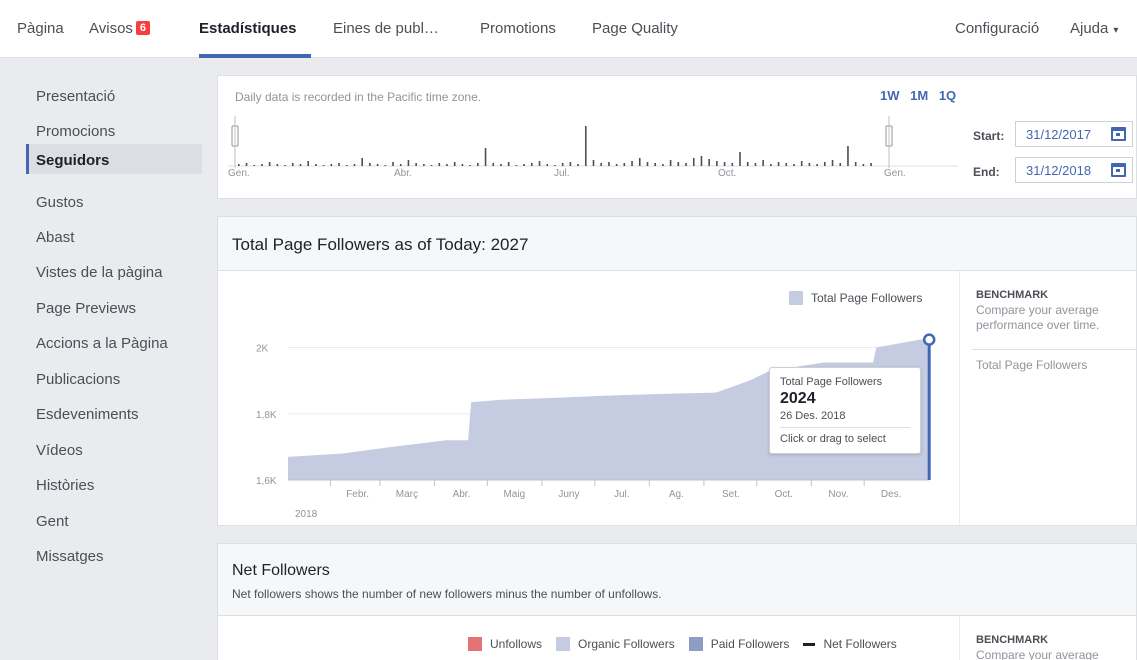 This screenshot has width=1137, height=660. I want to click on spark-month-label: Jul., so click(562, 173).